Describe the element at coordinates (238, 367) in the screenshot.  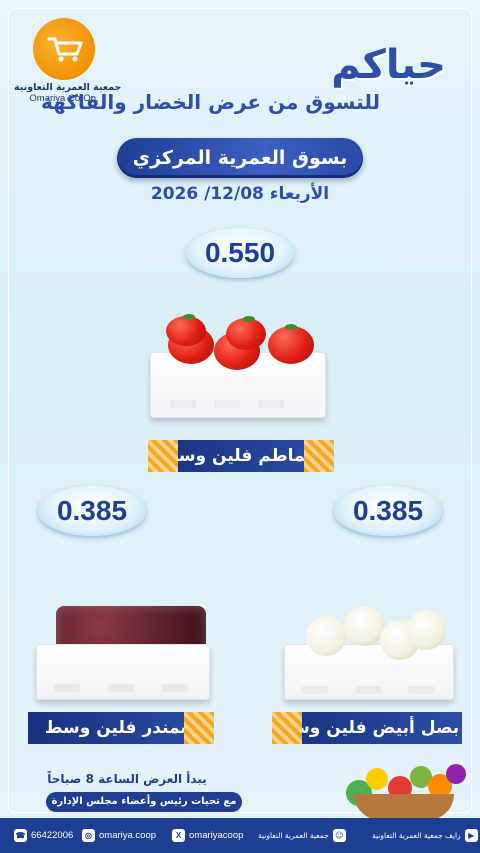
I see `tomato-box-image` at that location.